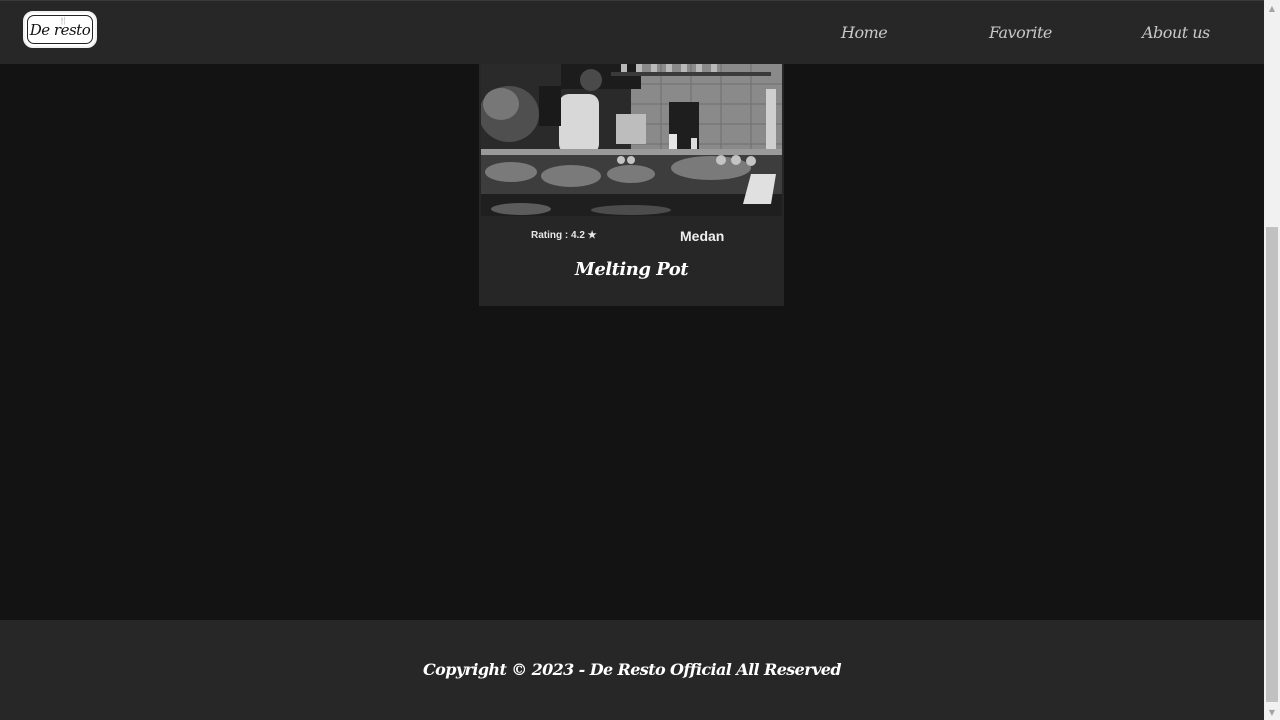 The image size is (1280, 720). I want to click on site-logo: 🍴 De resto, so click(60, 29).